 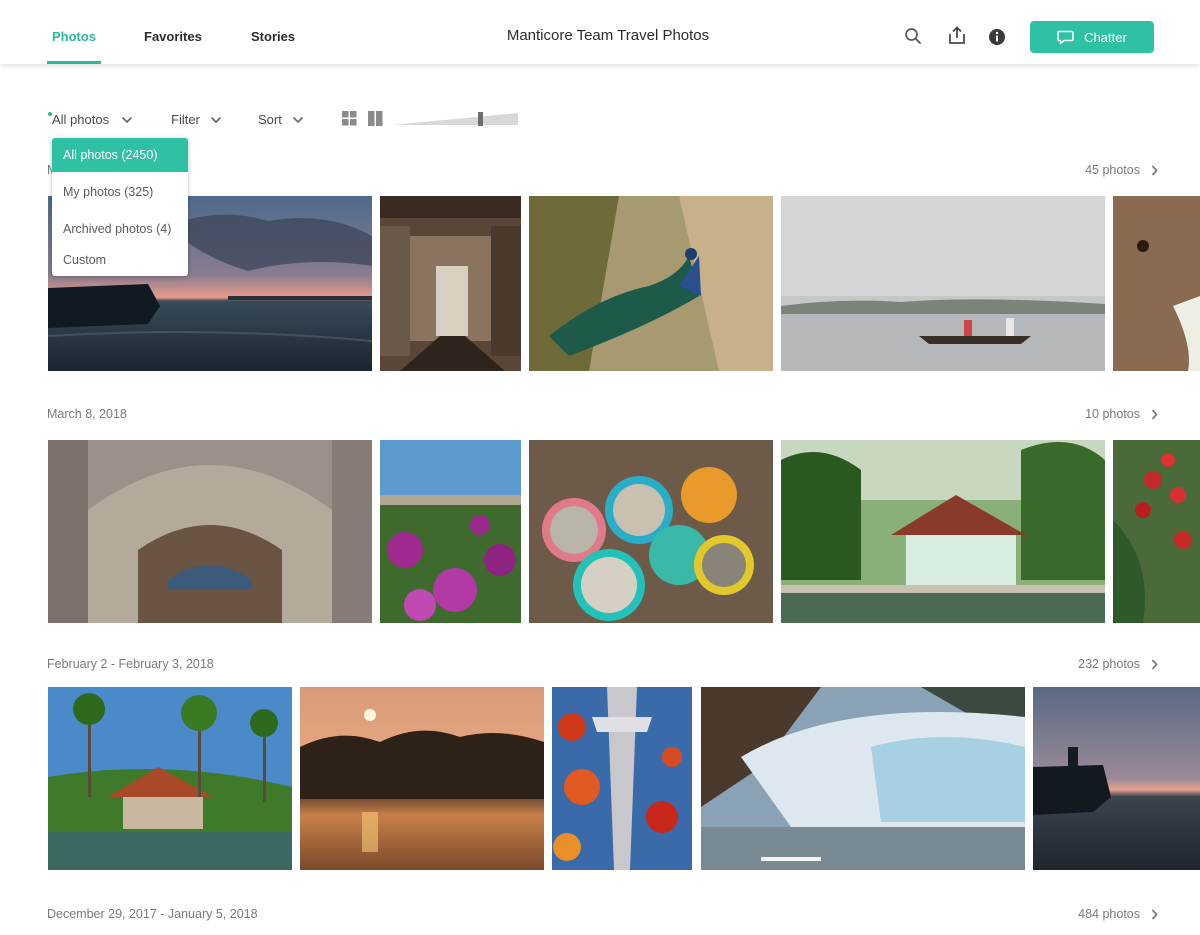 I want to click on menu-item-archived-photos: Archived photos (4), so click(x=120, y=229).